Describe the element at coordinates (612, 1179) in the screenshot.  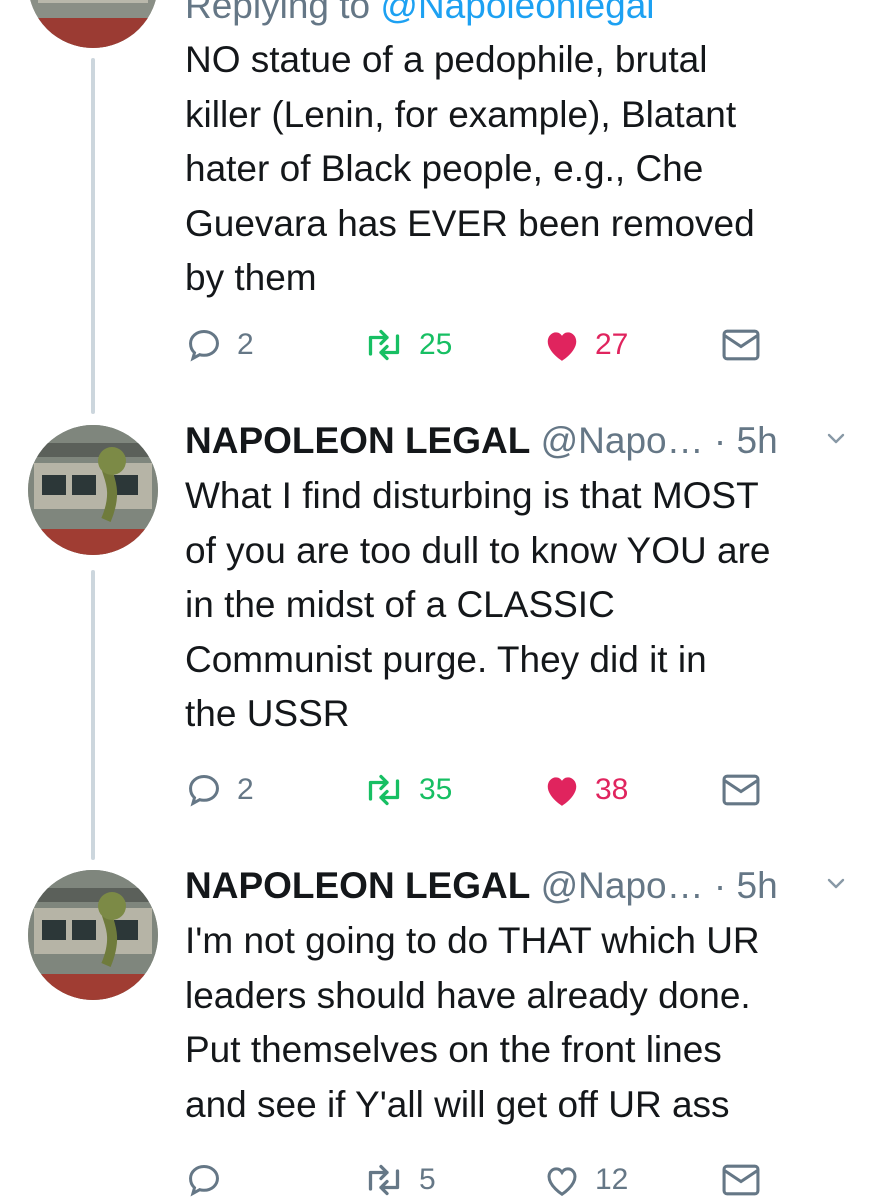
I see `like-count: 12` at that location.